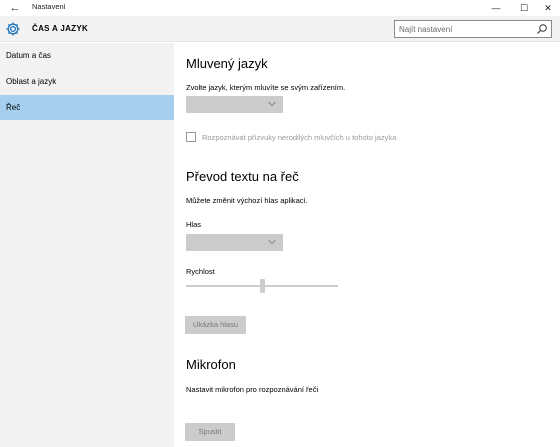 Image resolution: width=560 pixels, height=447 pixels. What do you see at coordinates (234, 242) in the screenshot?
I see `voice-dropdown` at bounding box center [234, 242].